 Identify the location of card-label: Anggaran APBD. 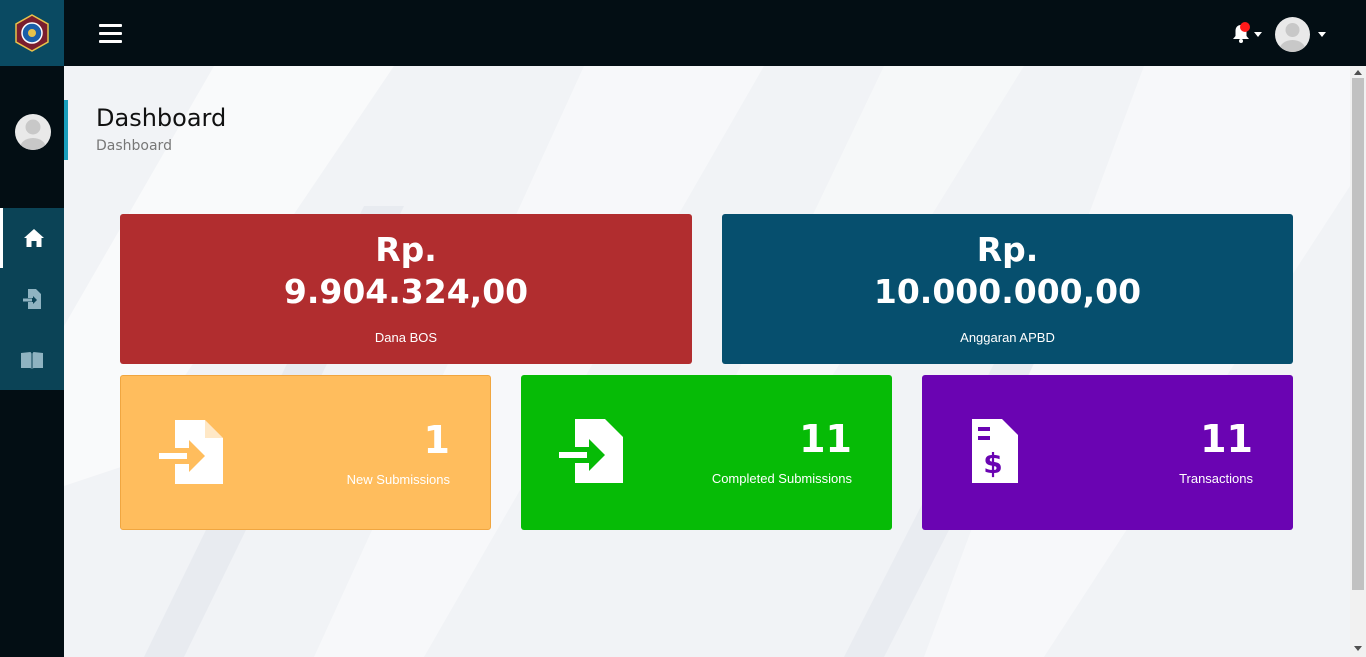
(1007, 337).